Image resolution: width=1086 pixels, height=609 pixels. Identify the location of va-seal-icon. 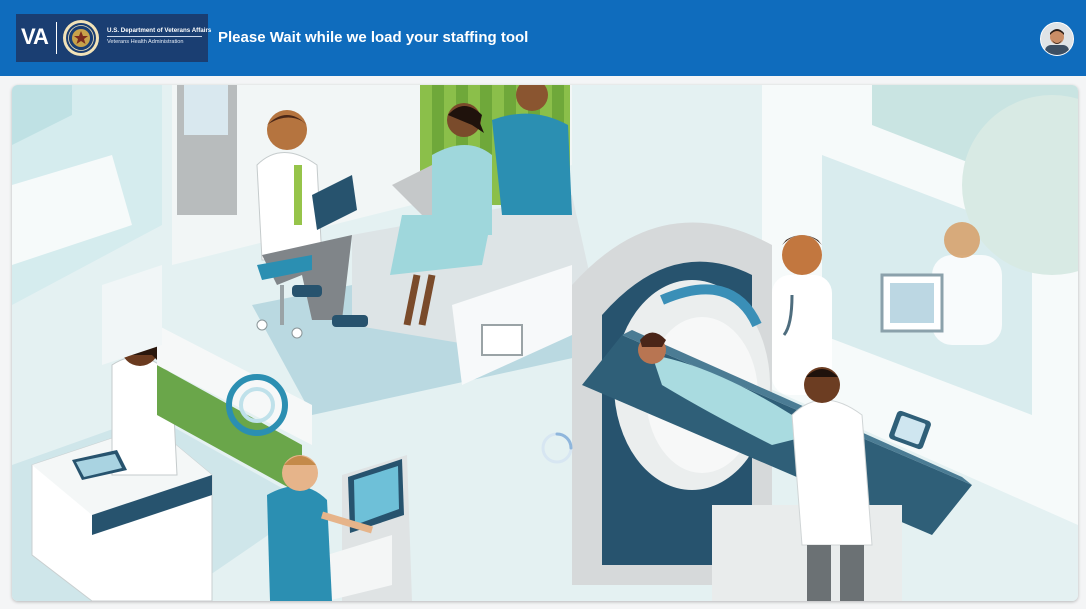
(81, 38).